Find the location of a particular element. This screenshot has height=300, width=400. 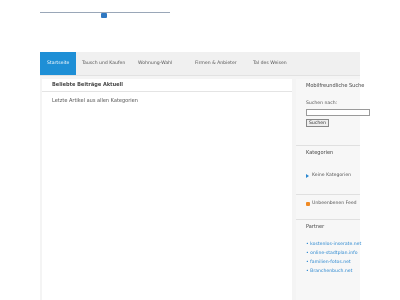

partner-link: • familien-fotos.net is located at coordinates (328, 262).